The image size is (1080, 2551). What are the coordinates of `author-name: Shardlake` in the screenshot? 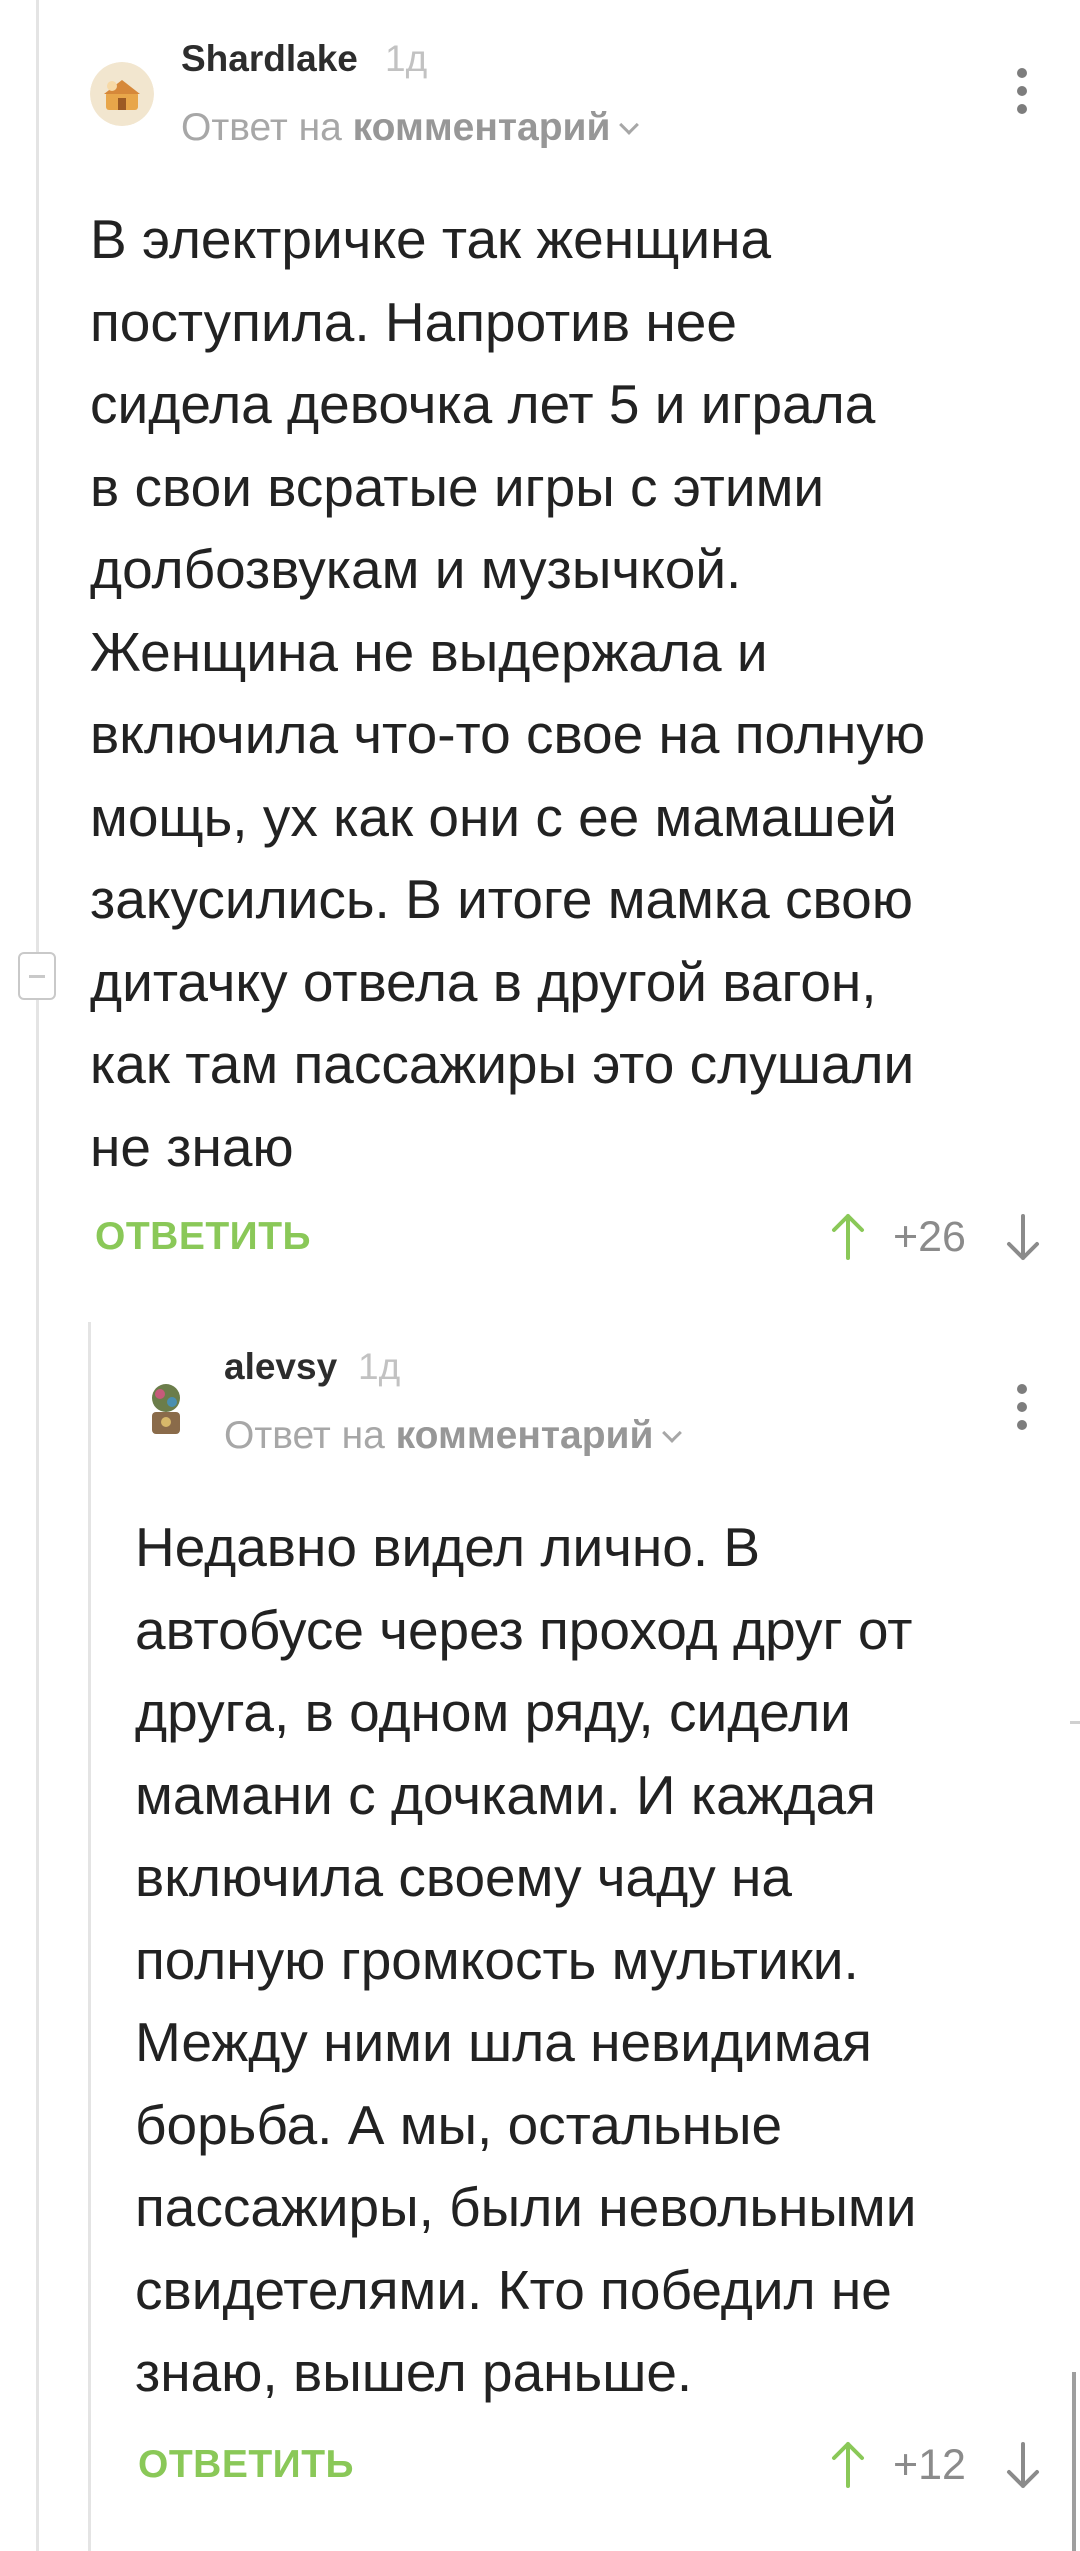 It's located at (269, 59).